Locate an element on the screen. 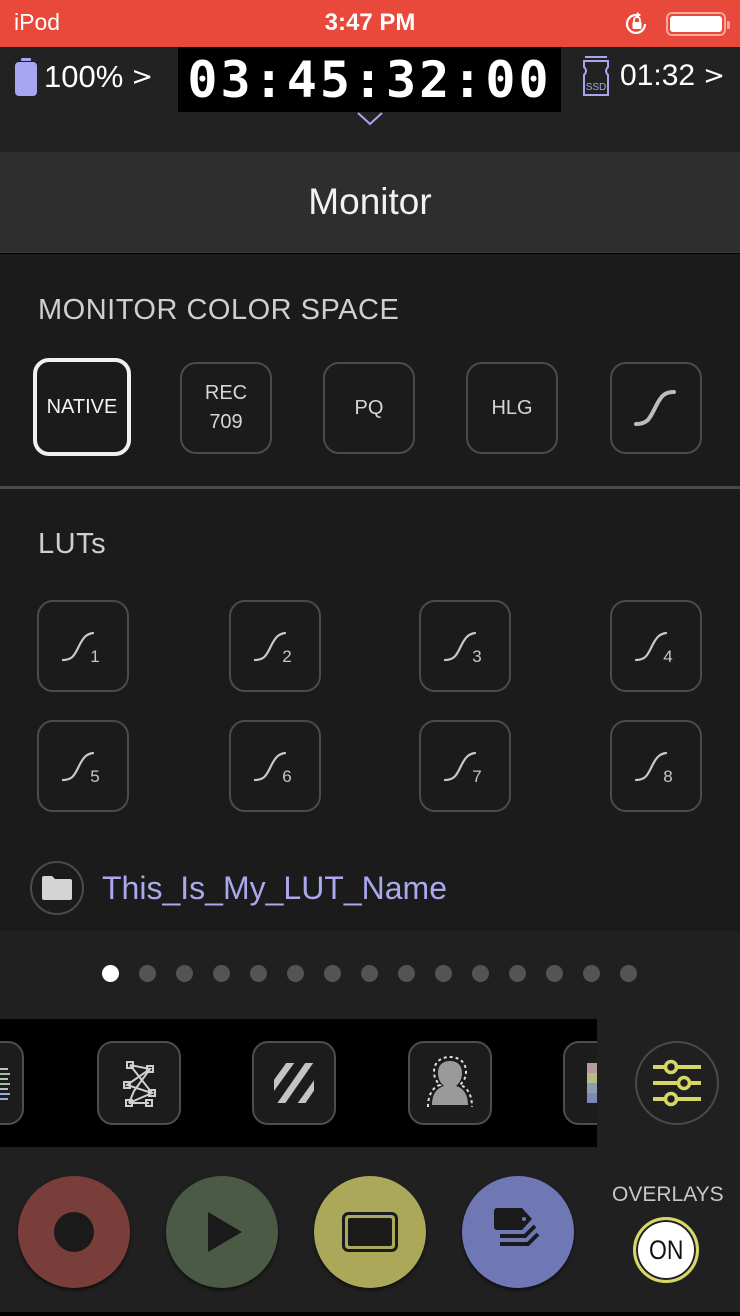 The height and width of the screenshot is (1316, 740). screen-edge is located at coordinates (370, 1314).